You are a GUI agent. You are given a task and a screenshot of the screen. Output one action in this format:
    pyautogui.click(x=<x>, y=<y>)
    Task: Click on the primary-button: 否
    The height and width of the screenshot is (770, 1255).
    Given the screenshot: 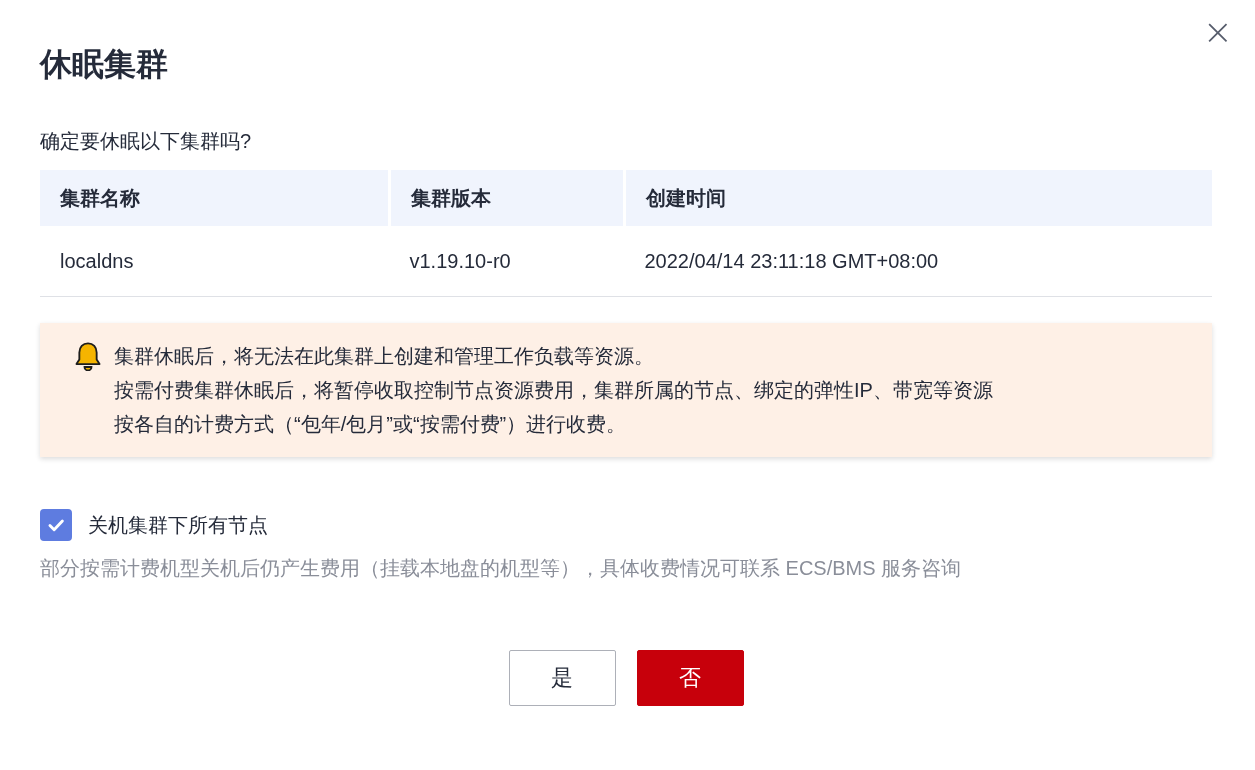 What is the action you would take?
    pyautogui.click(x=690, y=678)
    